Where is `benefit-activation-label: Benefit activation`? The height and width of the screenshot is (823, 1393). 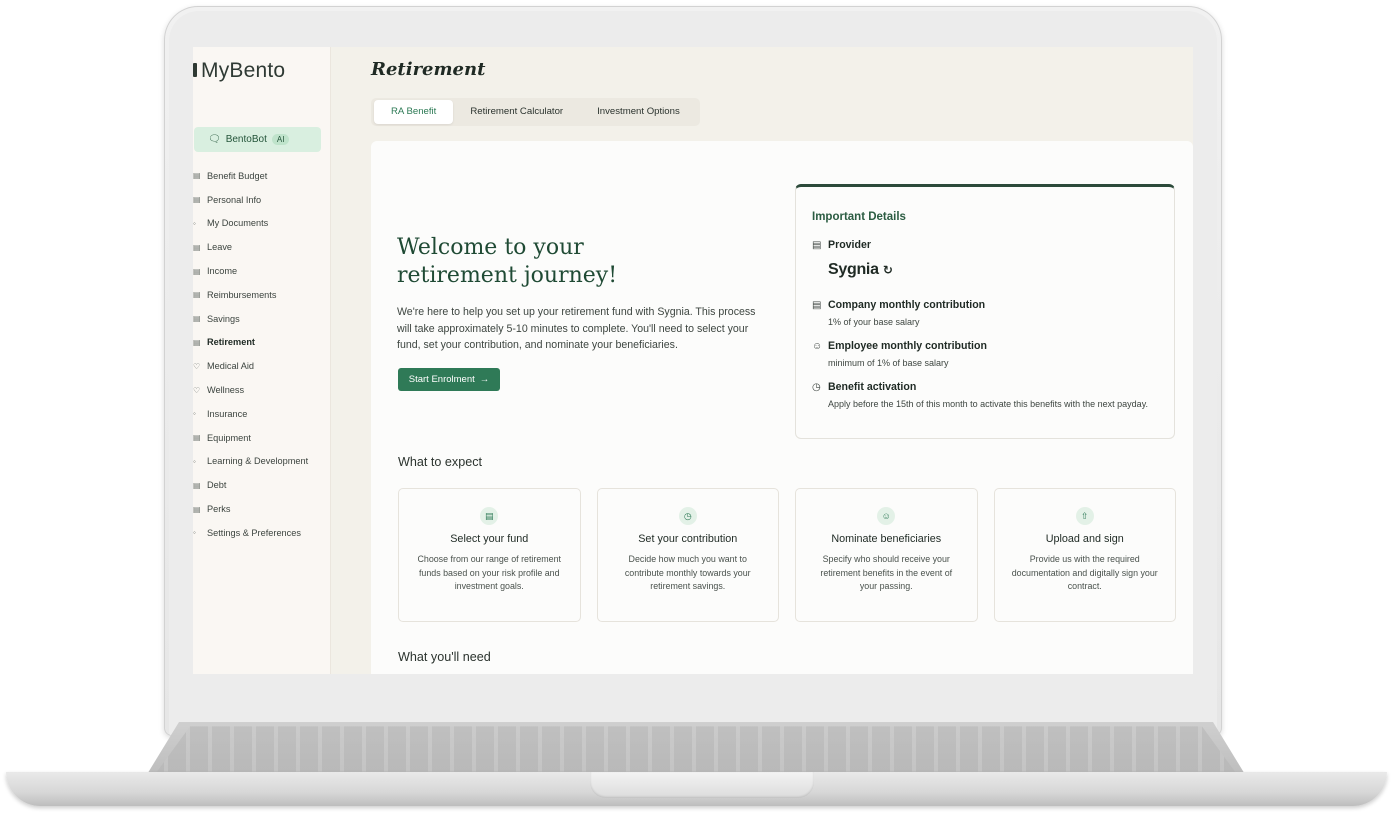 benefit-activation-label: Benefit activation is located at coordinates (872, 387).